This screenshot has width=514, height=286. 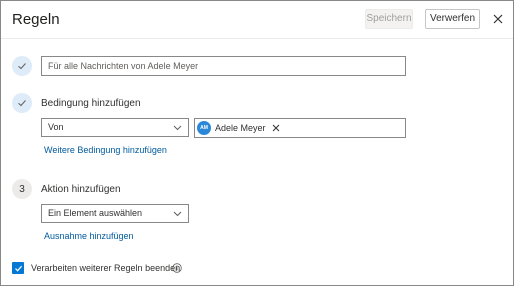 I want to click on recipient-chip: AM Adele Meyer, so click(x=238, y=128).